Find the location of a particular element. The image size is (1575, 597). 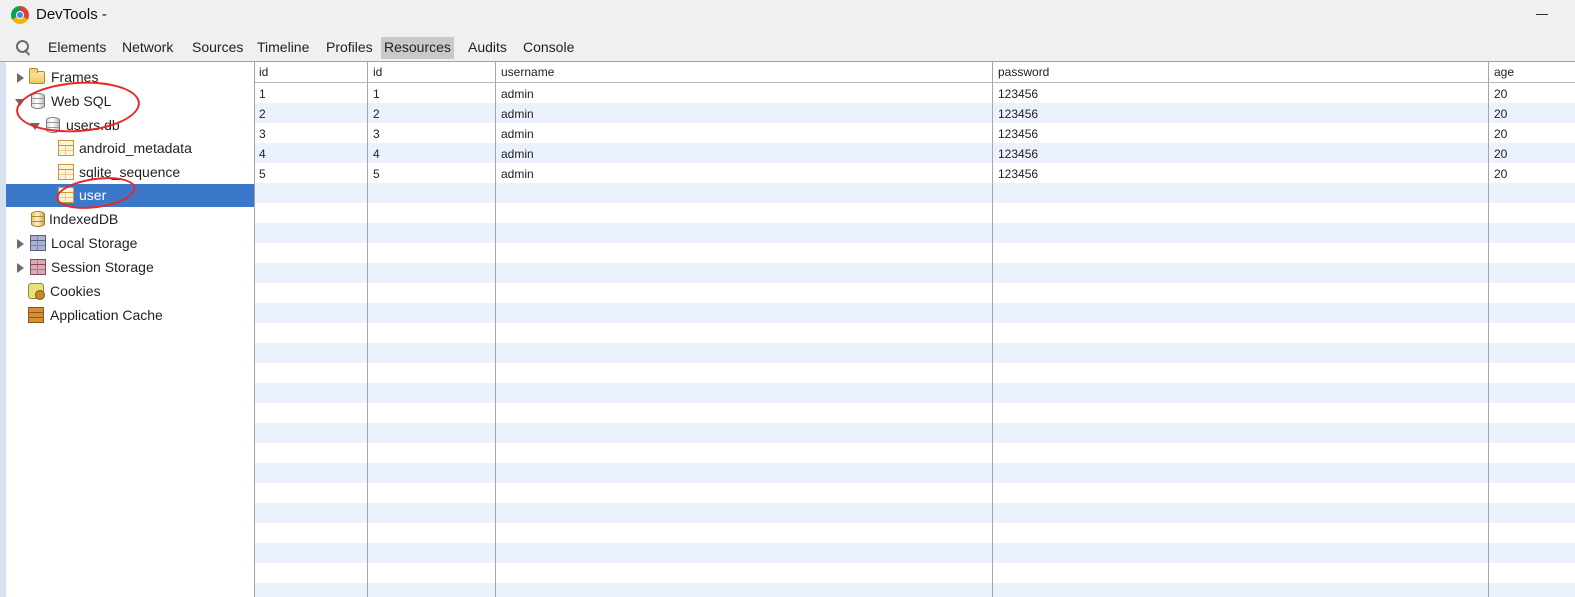

tree-item-label: Application Cache is located at coordinates (106, 315).